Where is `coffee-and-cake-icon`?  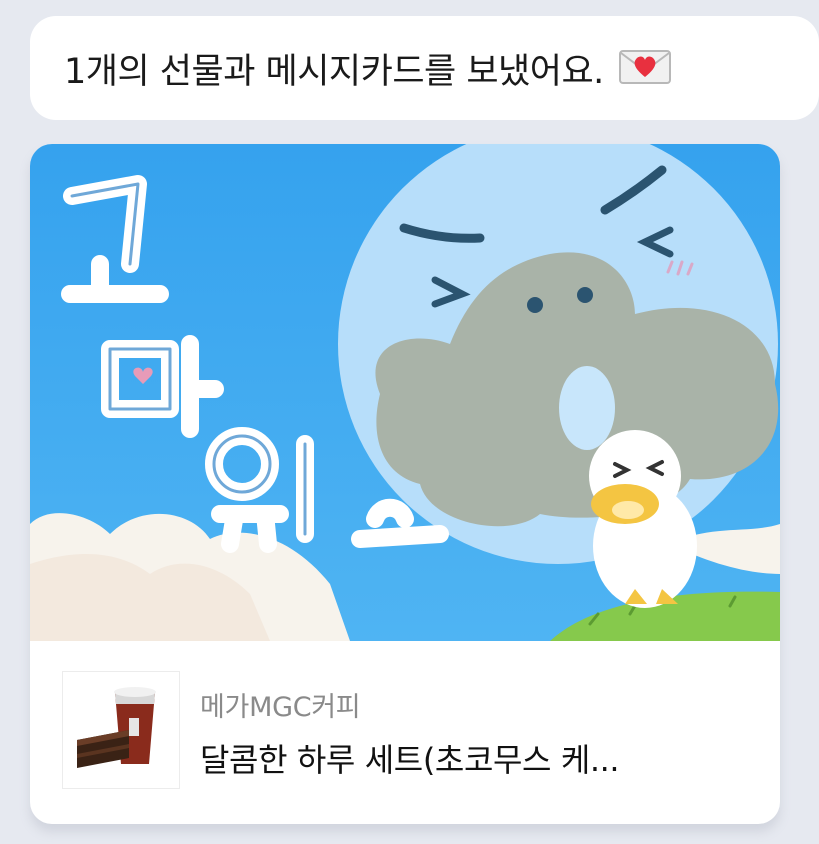
coffee-and-cake-icon is located at coordinates (121, 730).